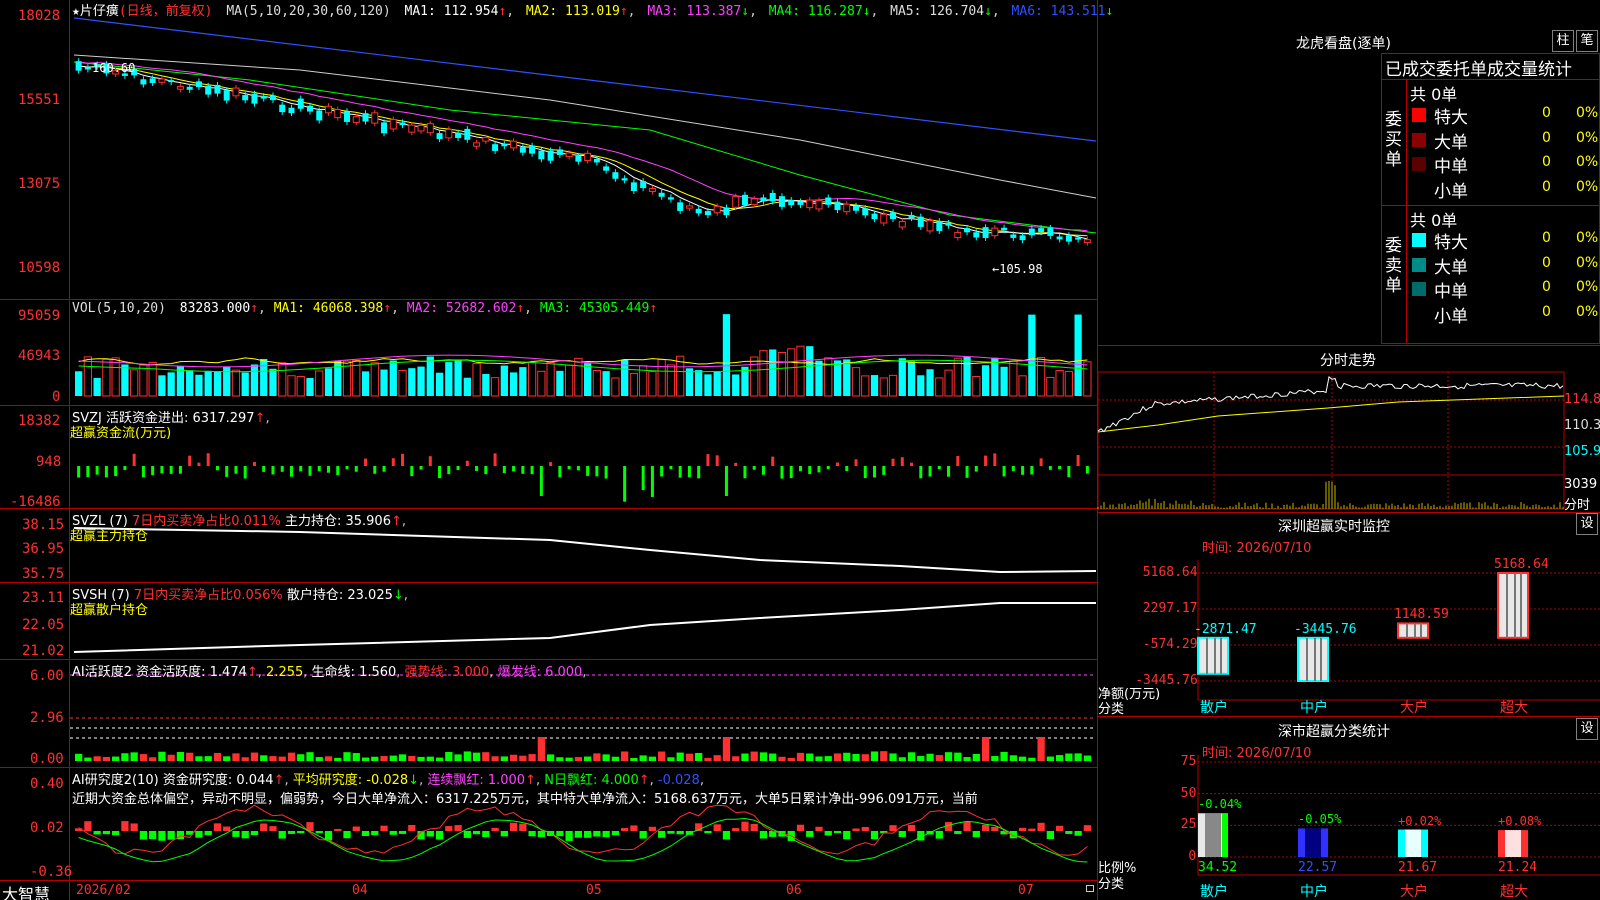 The width and height of the screenshot is (1600, 900). What do you see at coordinates (166, 11) in the screenshot?
I see `kline-mode: (日线，前复权)` at bounding box center [166, 11].